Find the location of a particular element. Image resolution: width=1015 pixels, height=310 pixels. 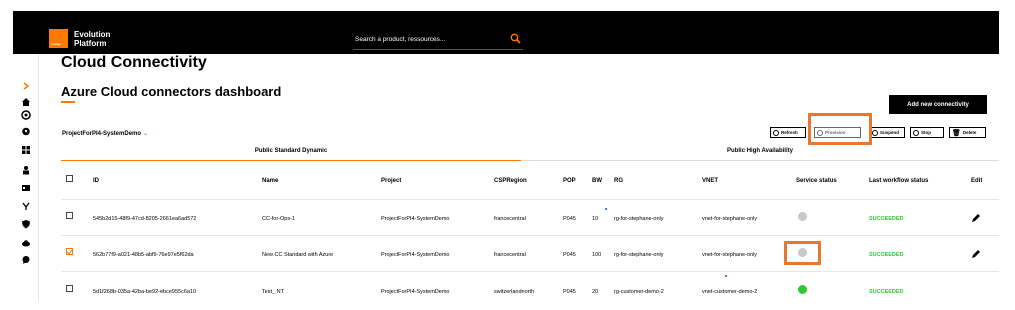

row-id: 562b77f9-a021-48b5-abf9-76e97e5f62da is located at coordinates (143, 255).